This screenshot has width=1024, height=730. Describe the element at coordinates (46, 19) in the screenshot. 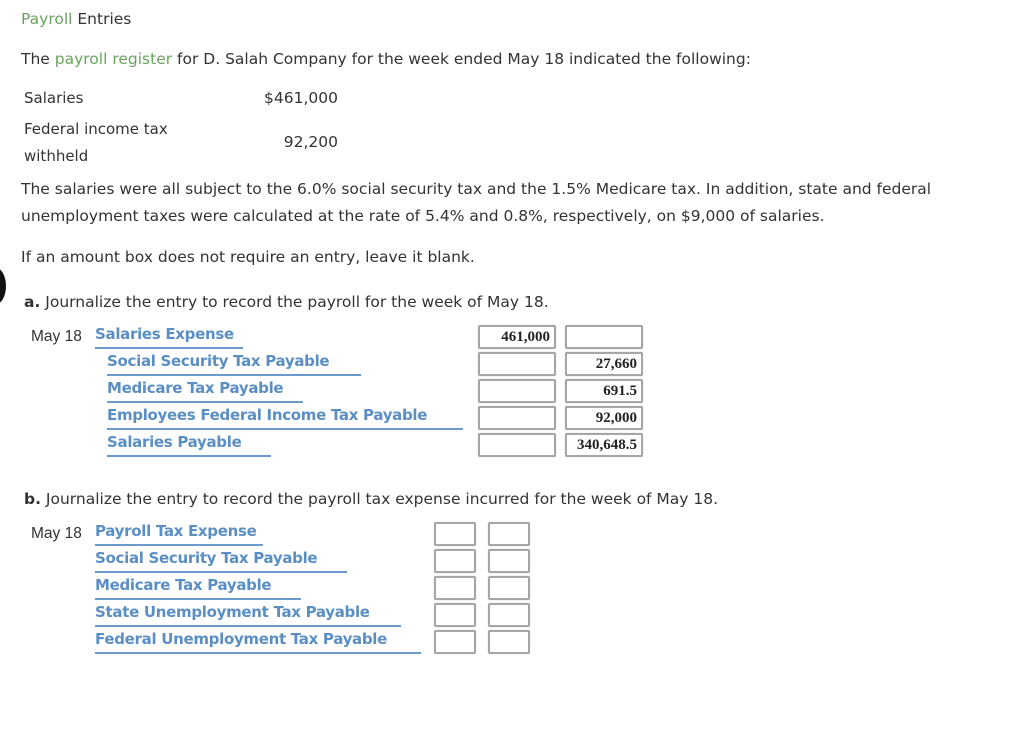

I see `title-link: Payroll` at that location.